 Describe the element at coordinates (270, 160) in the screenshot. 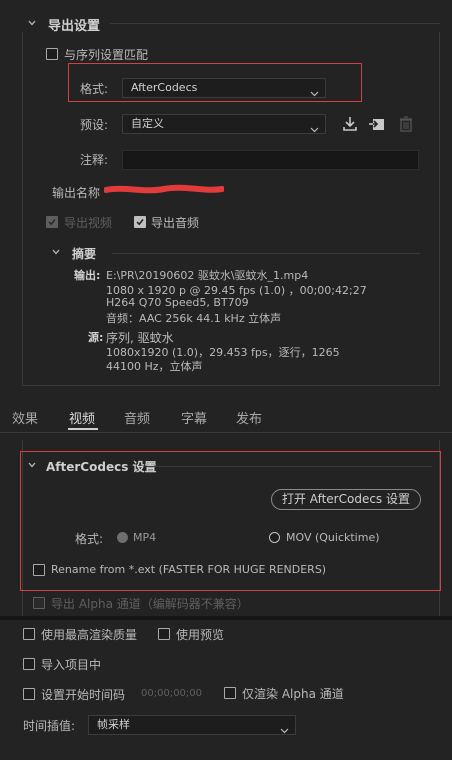

I see `comment-input` at that location.